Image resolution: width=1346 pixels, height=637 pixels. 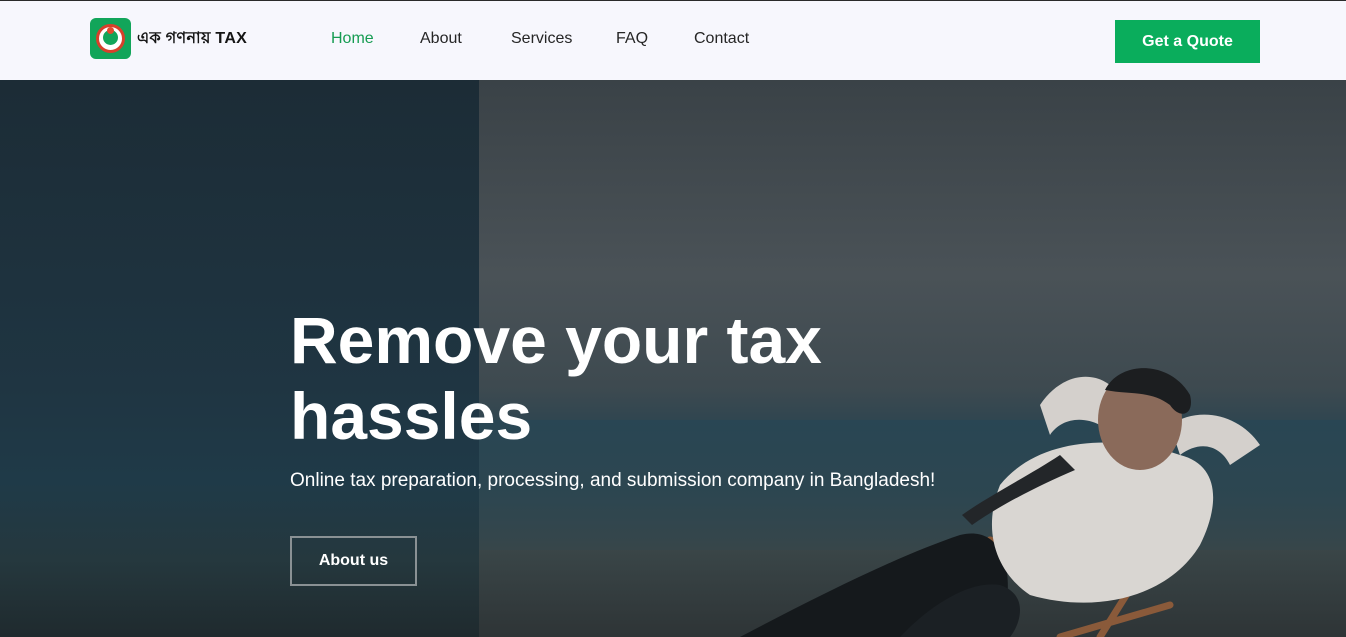 I want to click on about-us-button: About us, so click(x=353, y=561).